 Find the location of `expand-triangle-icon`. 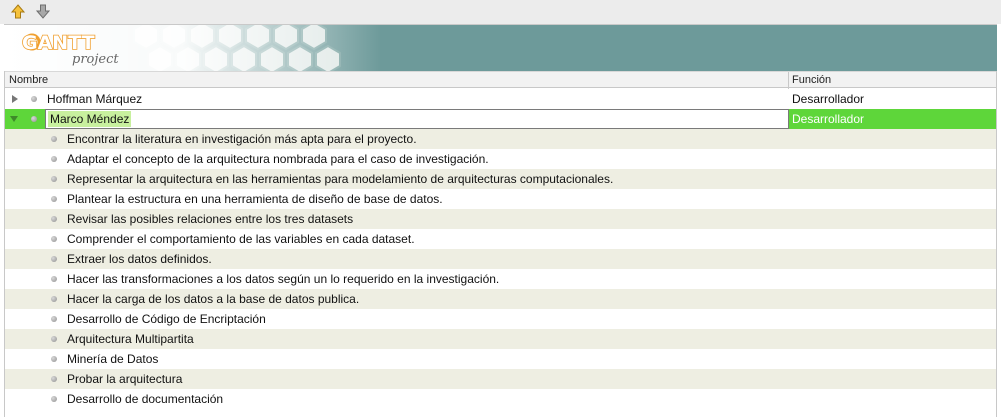

expand-triangle-icon is located at coordinates (15, 99).